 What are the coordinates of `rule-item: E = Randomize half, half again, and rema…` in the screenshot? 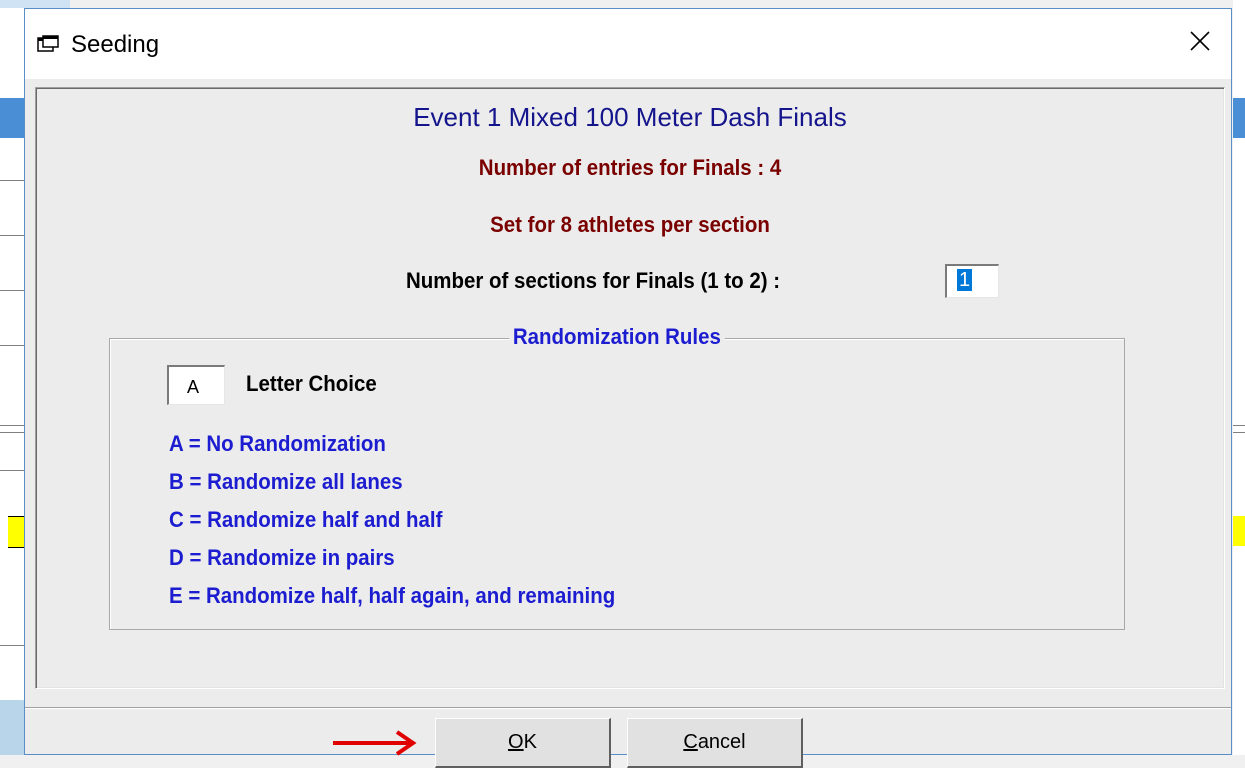 It's located at (392, 595).